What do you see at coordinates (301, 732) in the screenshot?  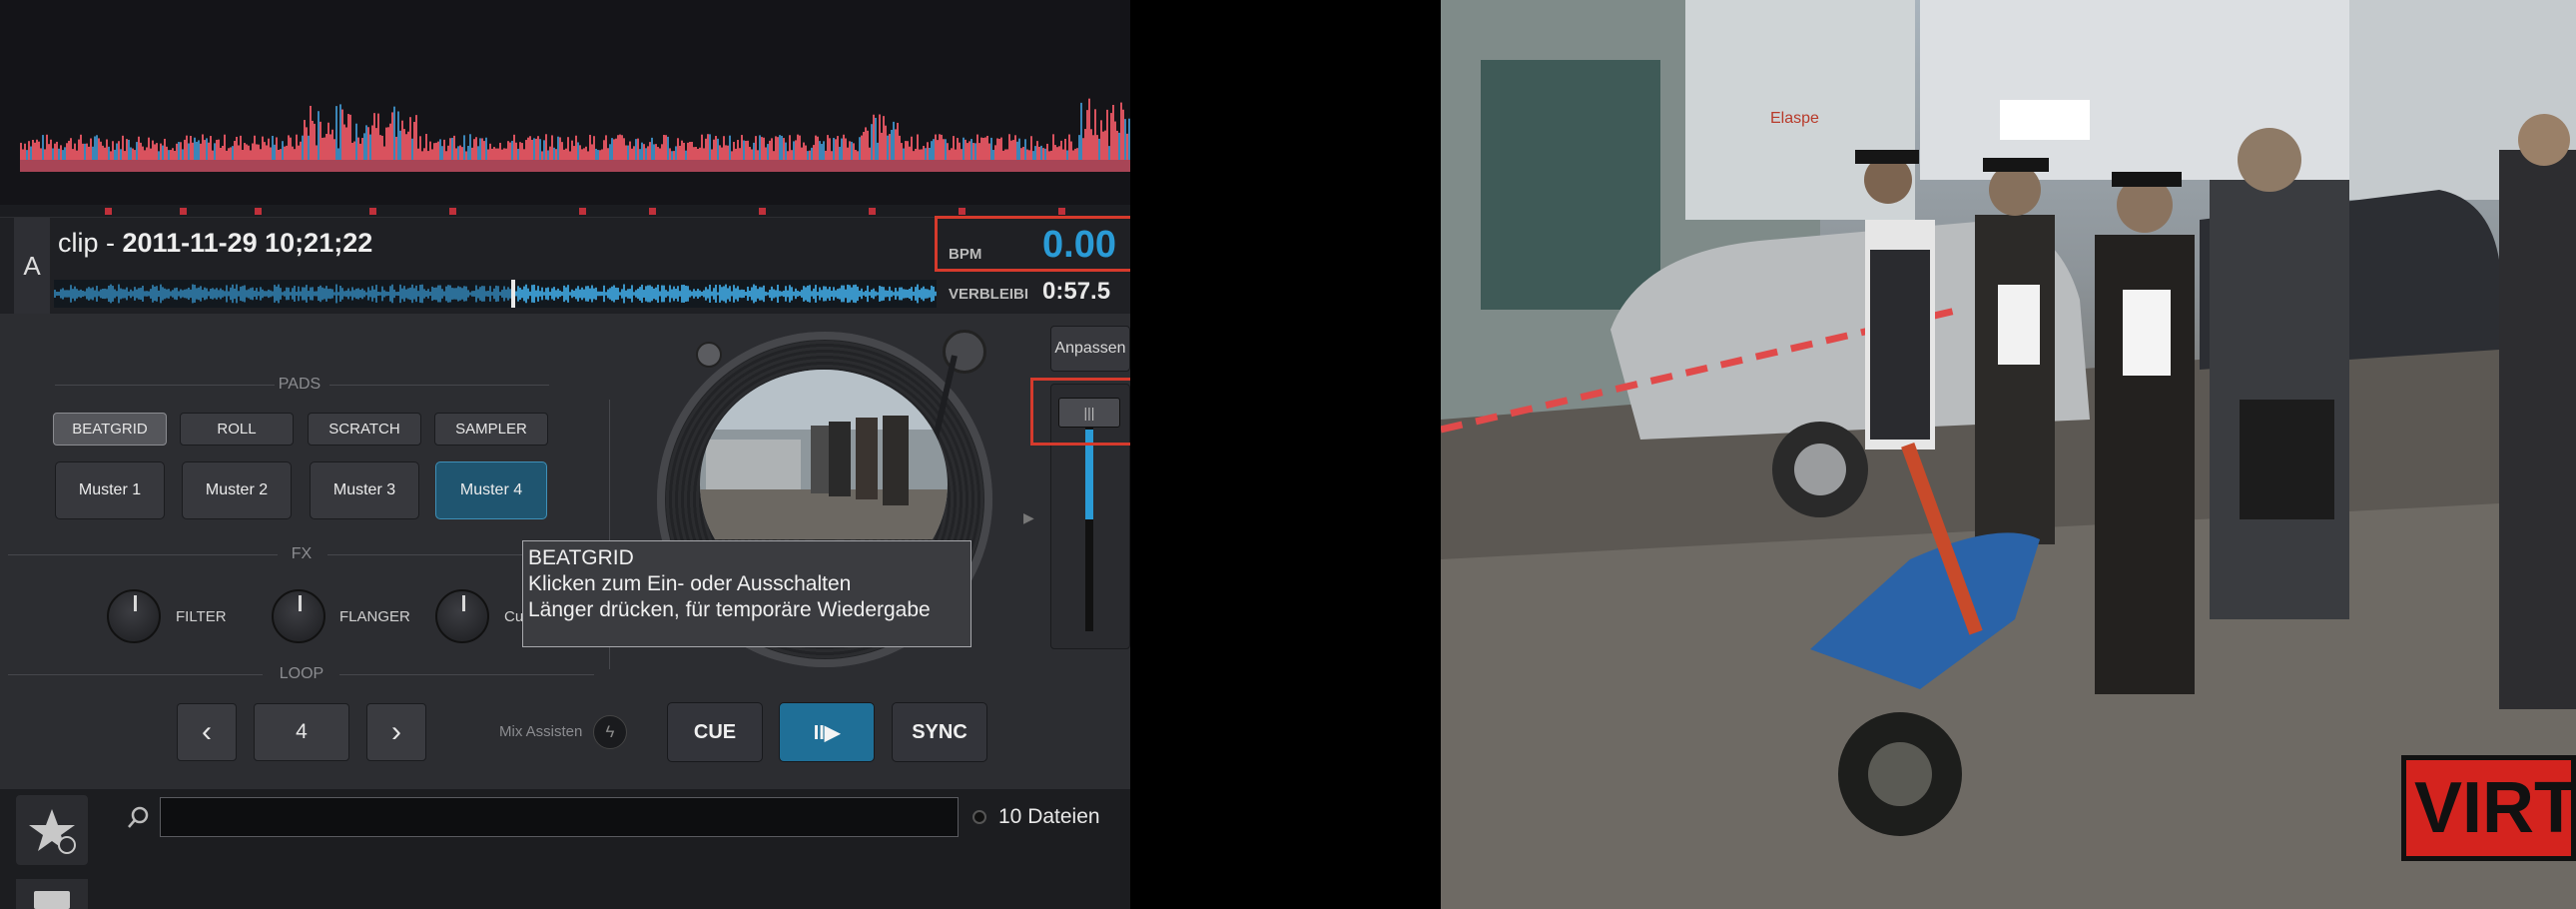 I see `loop-size: 4` at bounding box center [301, 732].